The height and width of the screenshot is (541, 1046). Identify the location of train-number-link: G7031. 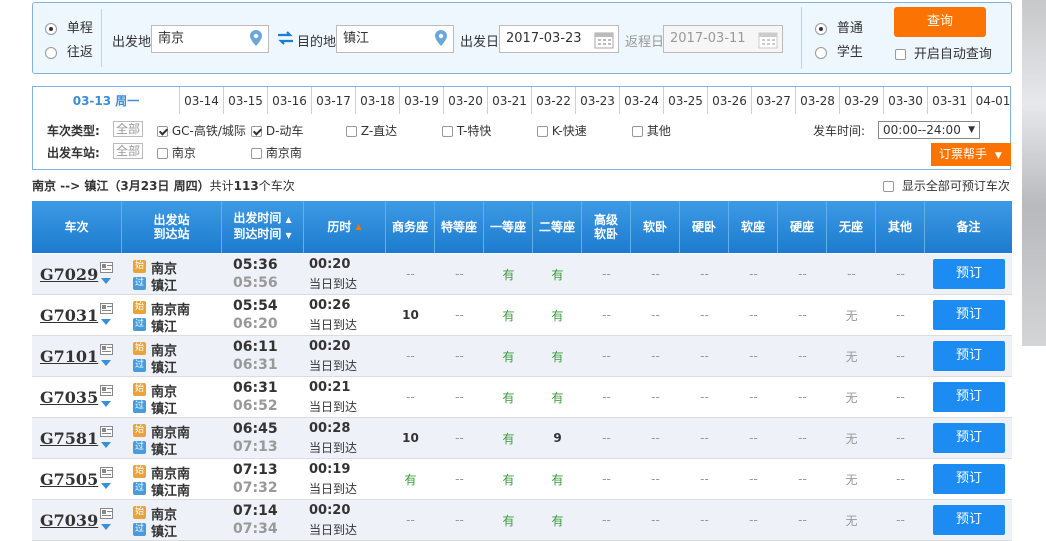
(69, 315).